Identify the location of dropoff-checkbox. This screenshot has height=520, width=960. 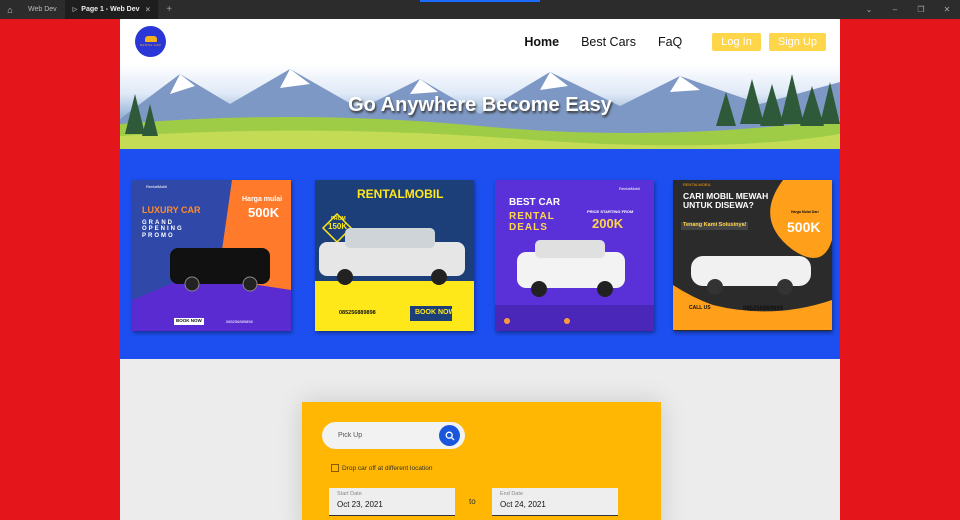
(335, 468).